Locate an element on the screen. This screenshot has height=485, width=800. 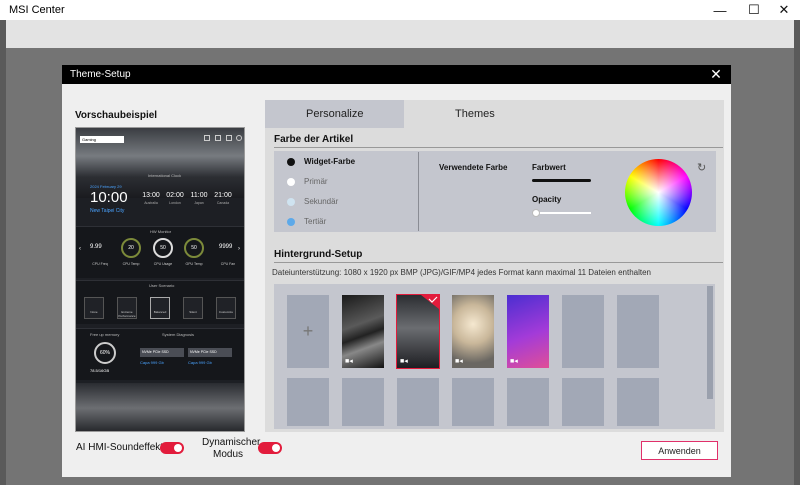
preview-clock-city: London is located at coordinates (175, 203).